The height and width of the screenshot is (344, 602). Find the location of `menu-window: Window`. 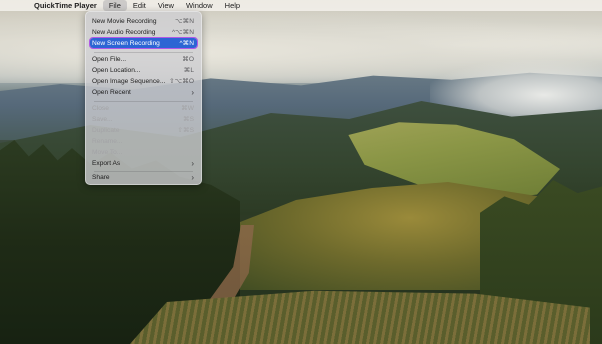

menu-window: Window is located at coordinates (199, 5).